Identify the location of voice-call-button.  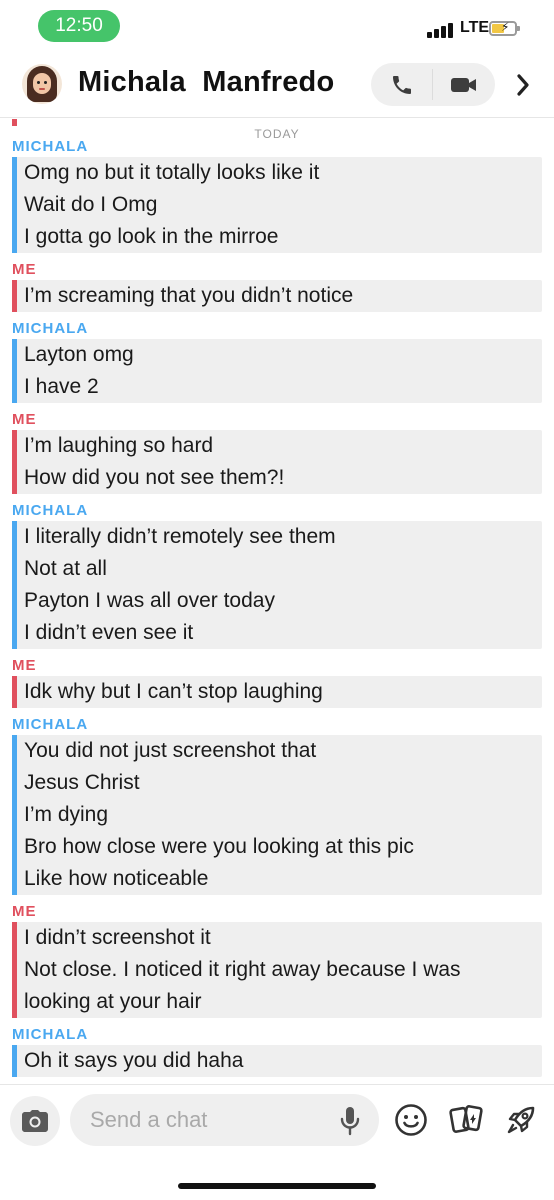
(401, 84).